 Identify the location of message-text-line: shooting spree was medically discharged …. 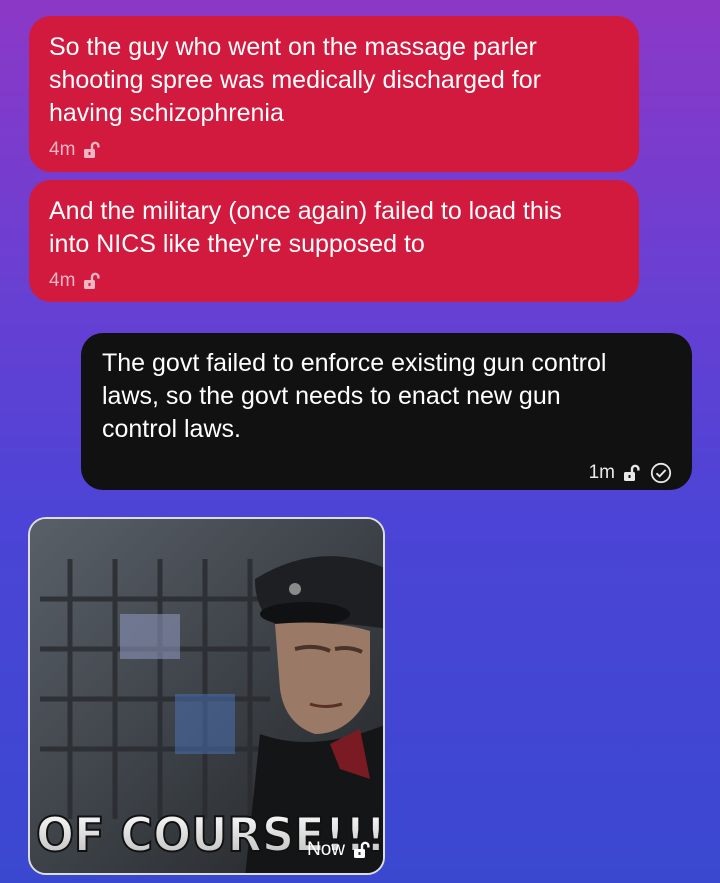
(295, 80).